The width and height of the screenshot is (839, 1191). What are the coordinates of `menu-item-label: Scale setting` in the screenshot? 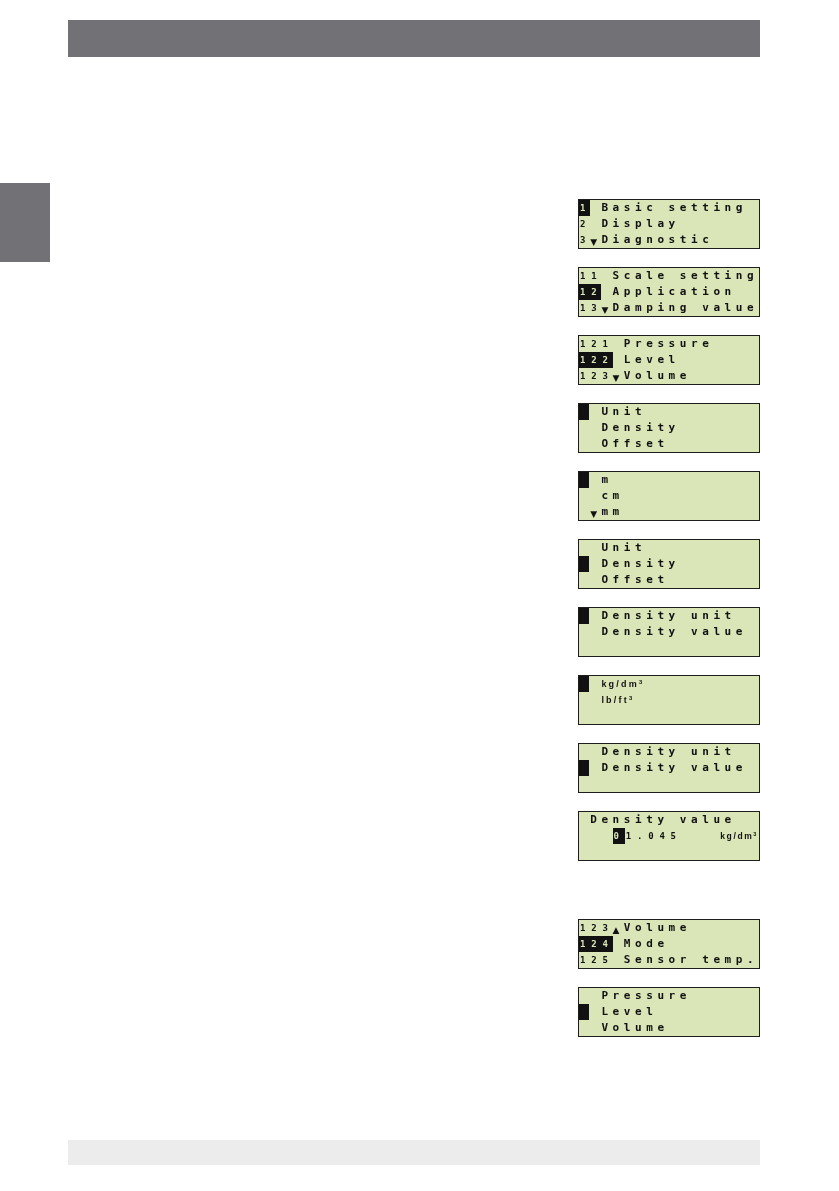 It's located at (685, 276).